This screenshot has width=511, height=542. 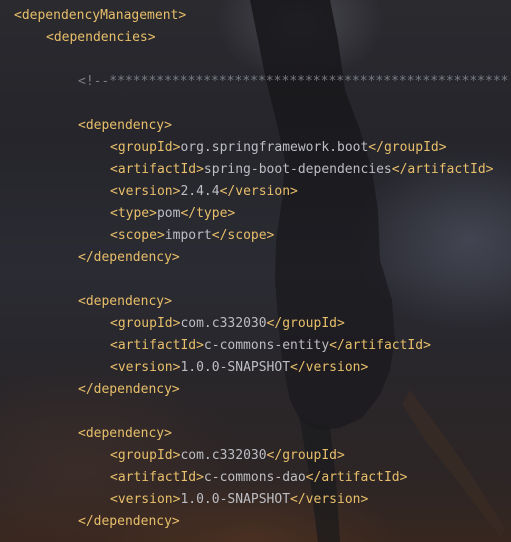 I want to click on xml-tag: <dependencyManagement>, so click(x=100, y=15).